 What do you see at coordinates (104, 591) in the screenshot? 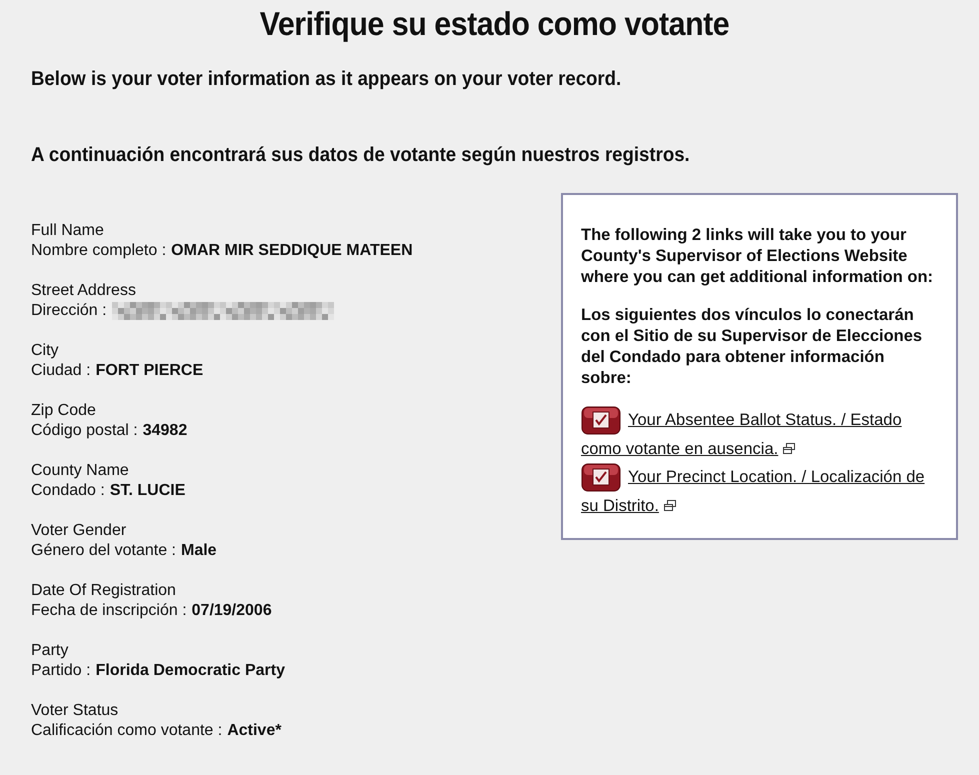
I see `field-heading: Date Of Registration` at bounding box center [104, 591].